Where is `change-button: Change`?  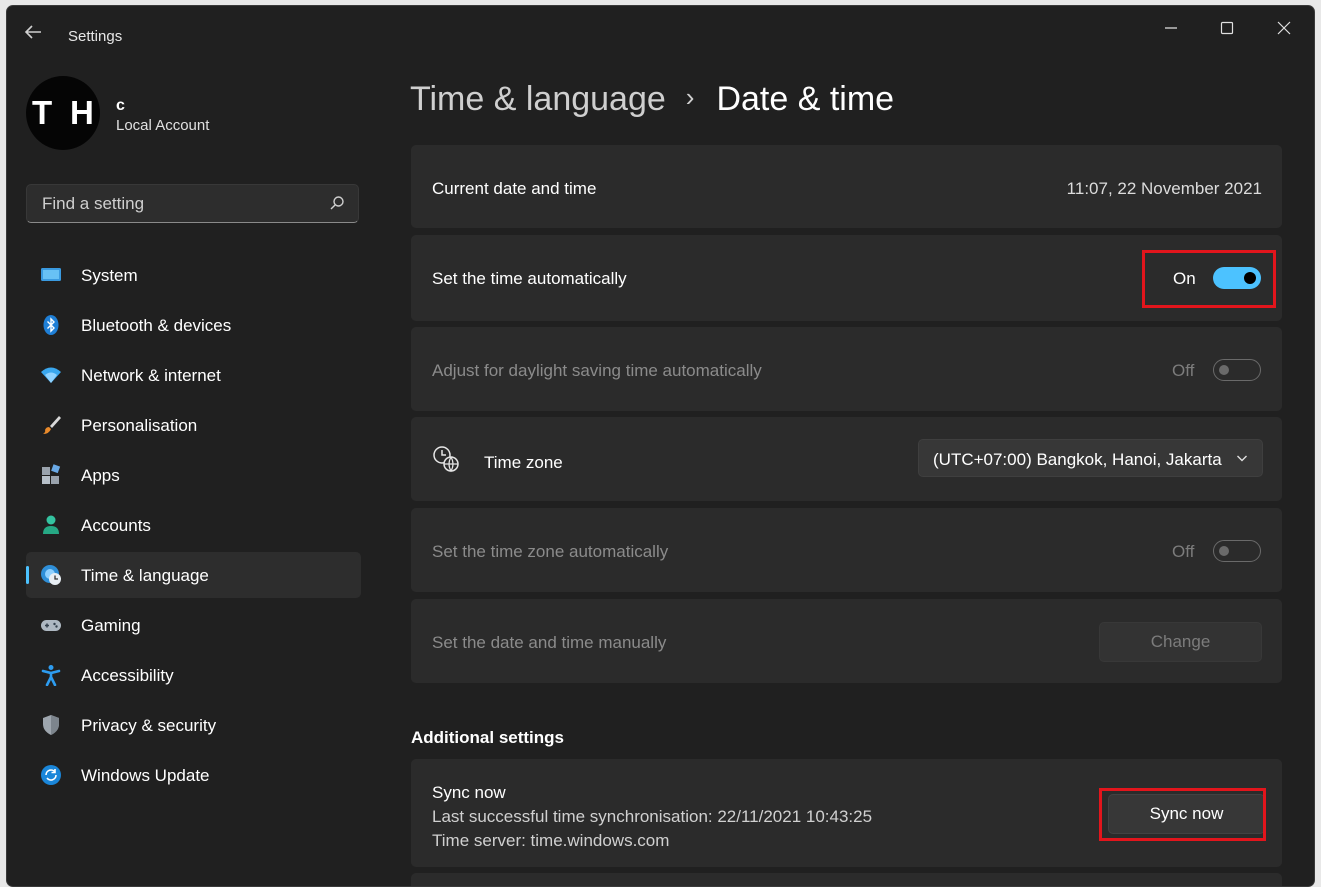 change-button: Change is located at coordinates (1180, 642).